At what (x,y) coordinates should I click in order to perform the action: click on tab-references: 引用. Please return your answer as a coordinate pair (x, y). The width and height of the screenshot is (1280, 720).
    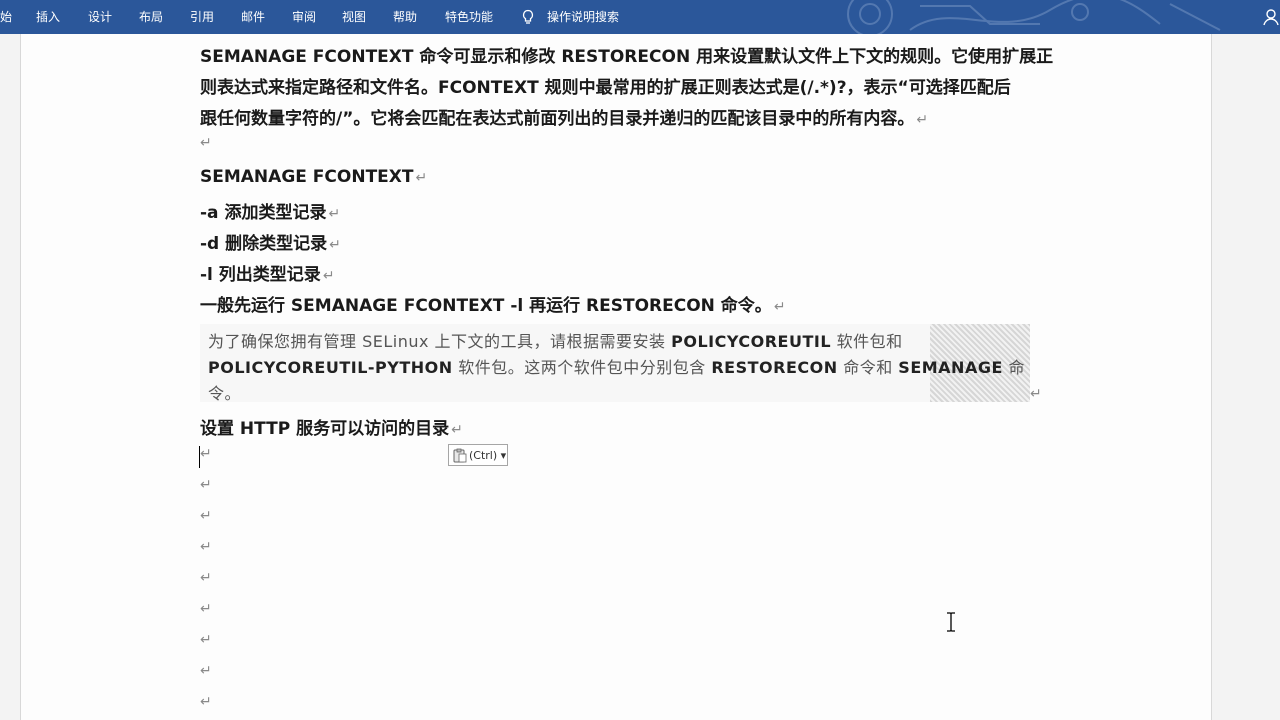
    Looking at the image, I should click on (202, 17).